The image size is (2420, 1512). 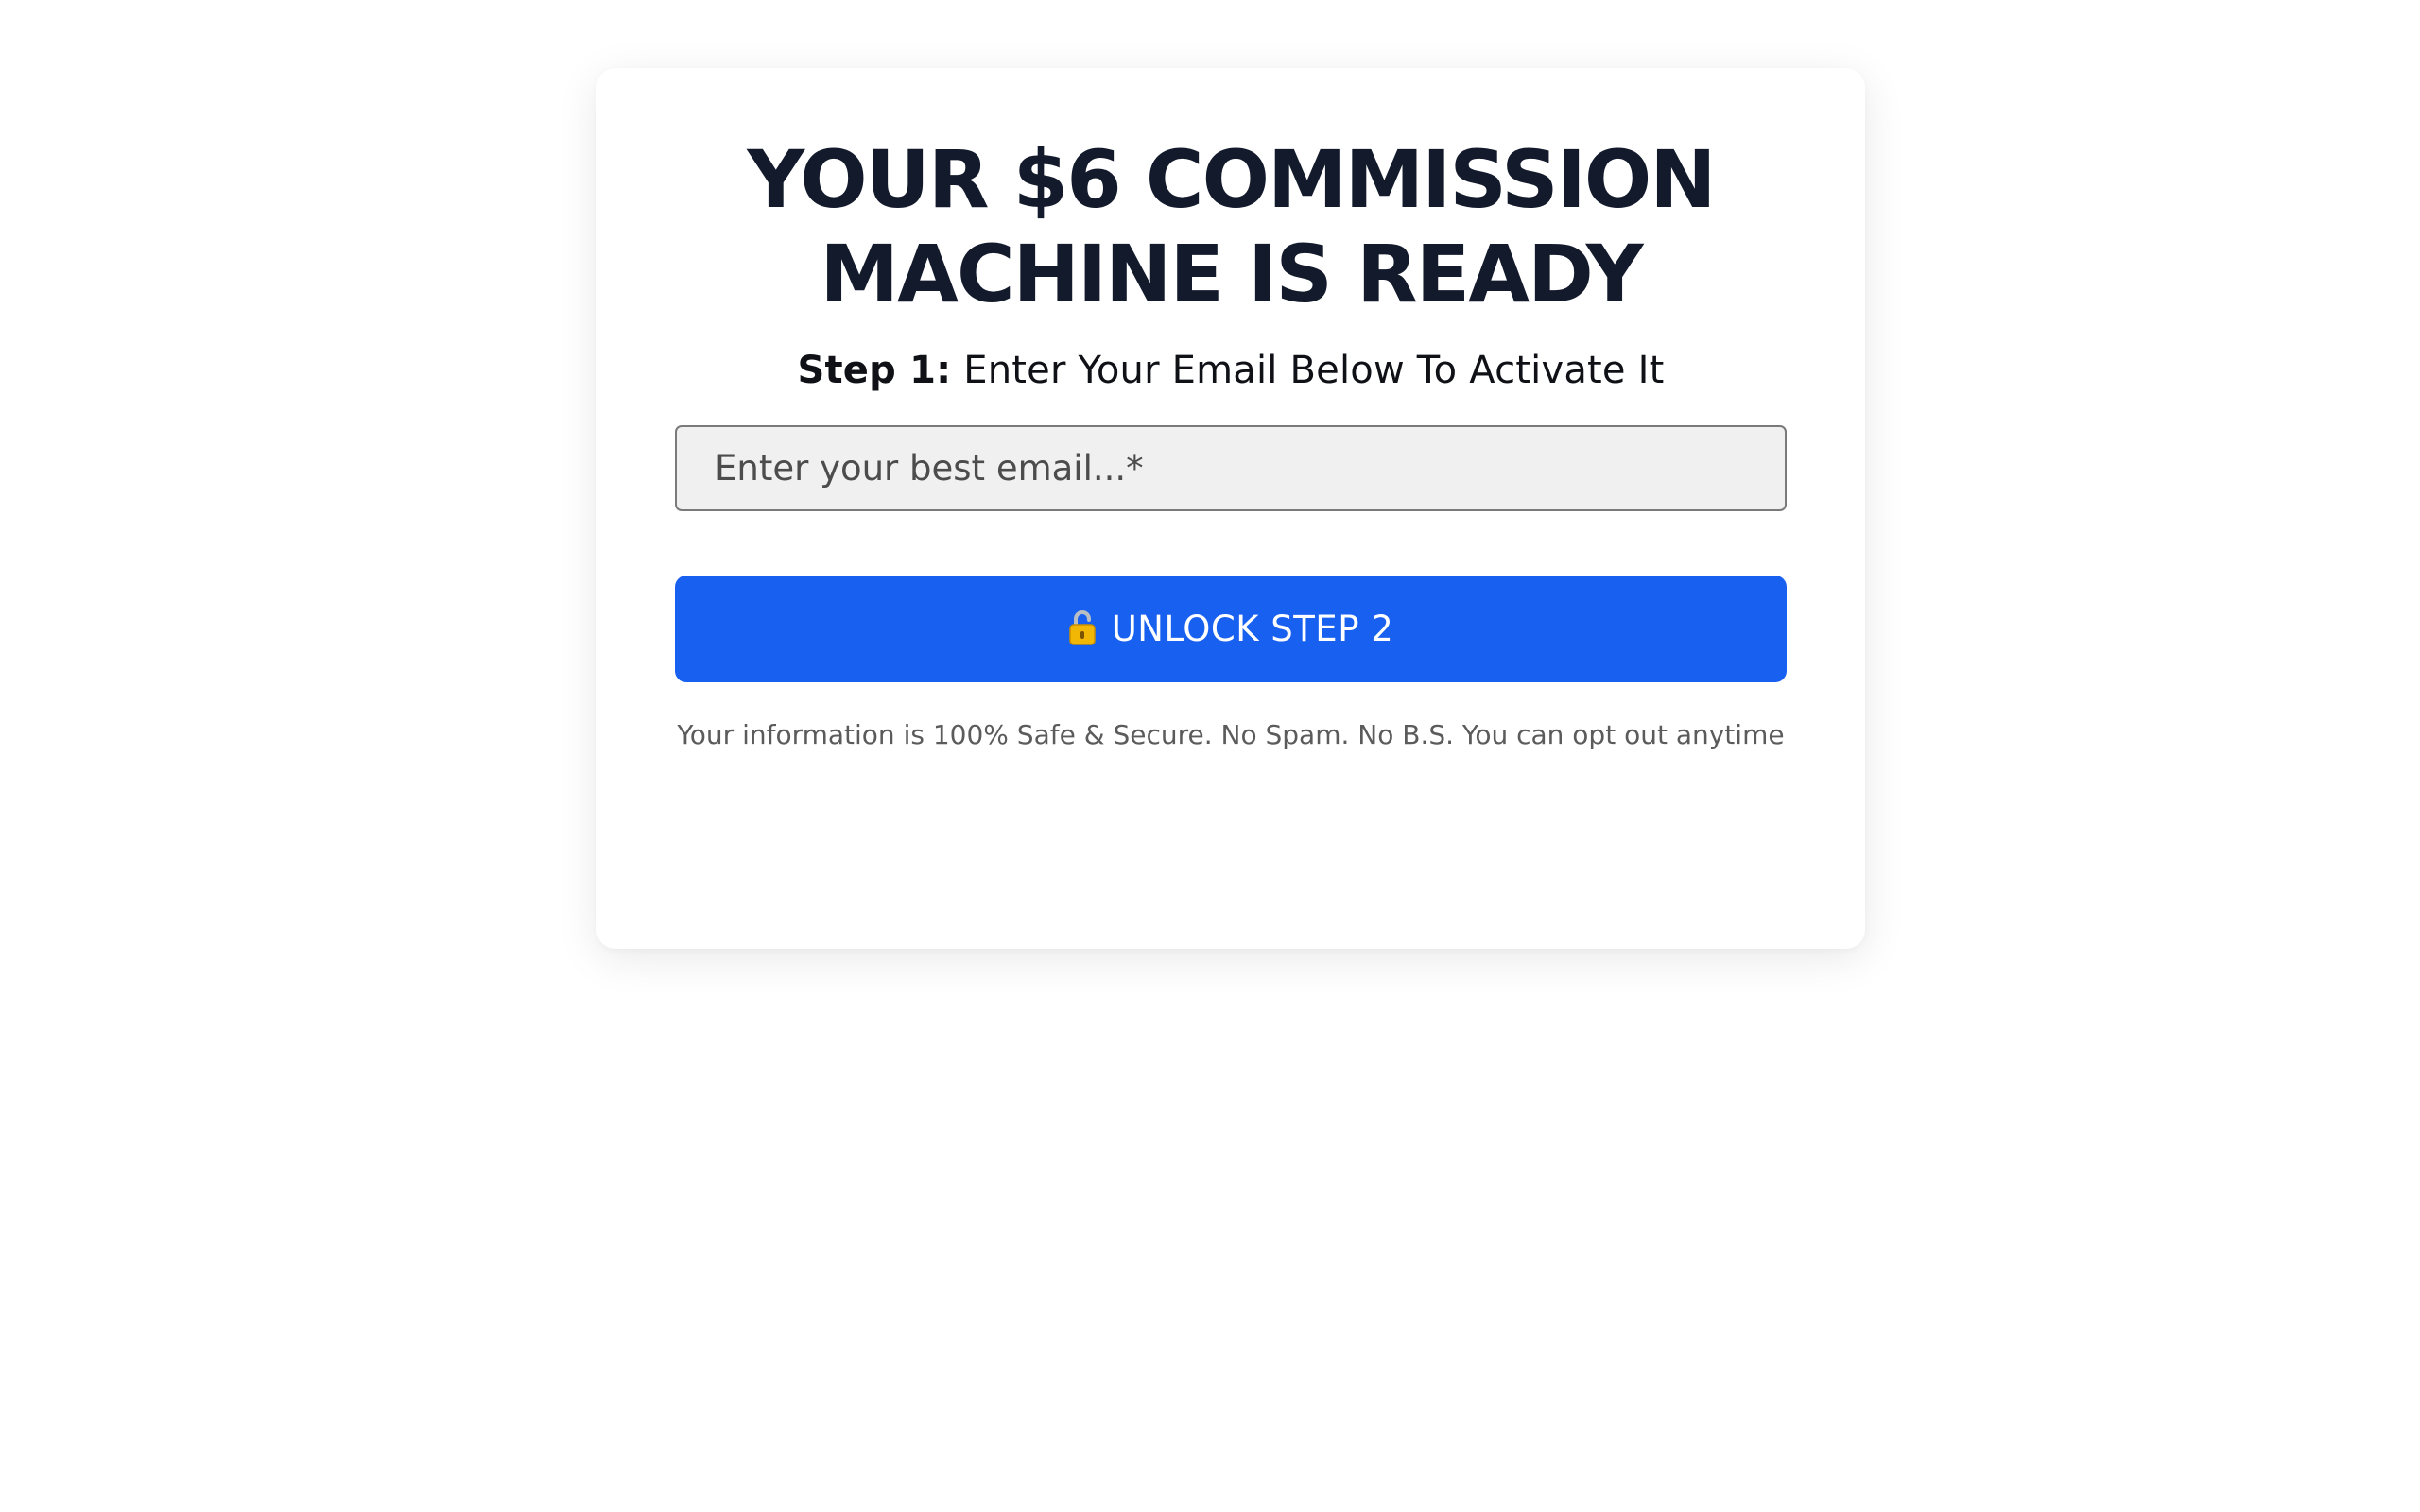 What do you see at coordinates (1308, 370) in the screenshot?
I see `step-text: Enter Your Email Below To Activate It` at bounding box center [1308, 370].